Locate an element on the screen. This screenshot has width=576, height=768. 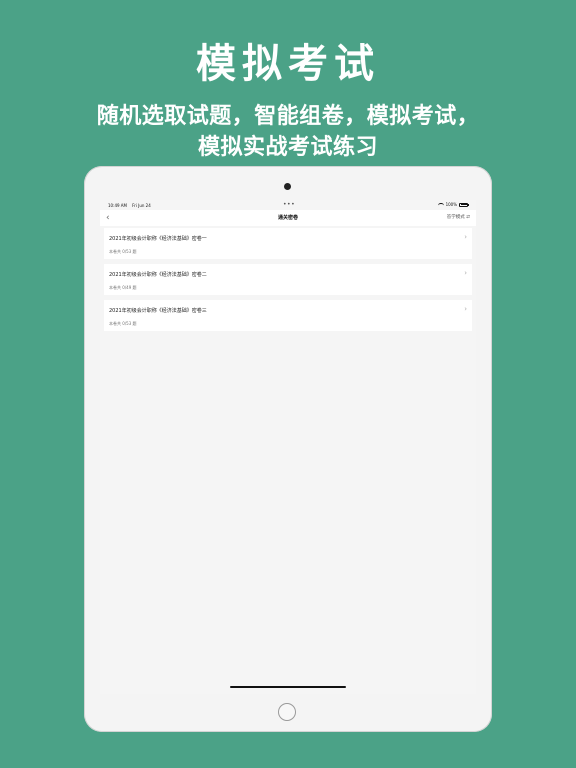
wifi-icon is located at coordinates (440, 204).